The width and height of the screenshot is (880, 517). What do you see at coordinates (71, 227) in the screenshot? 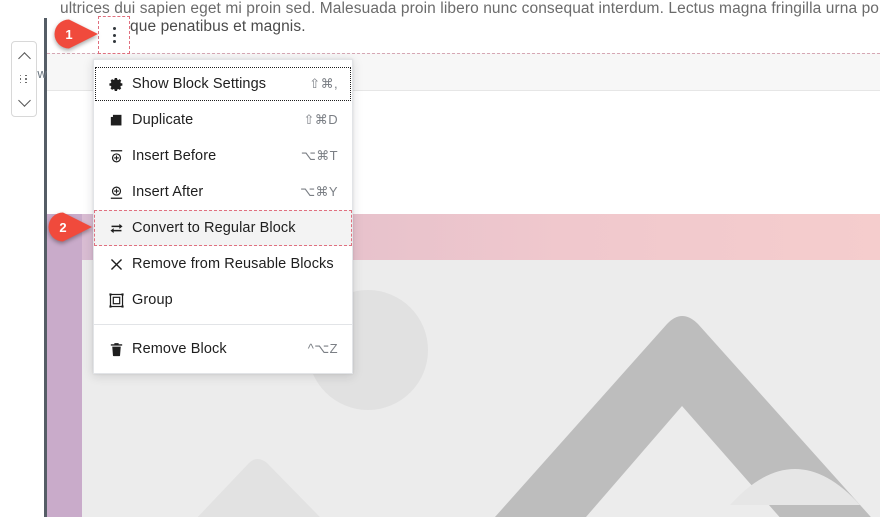
I see `annotation-pin-2: 2` at bounding box center [71, 227].